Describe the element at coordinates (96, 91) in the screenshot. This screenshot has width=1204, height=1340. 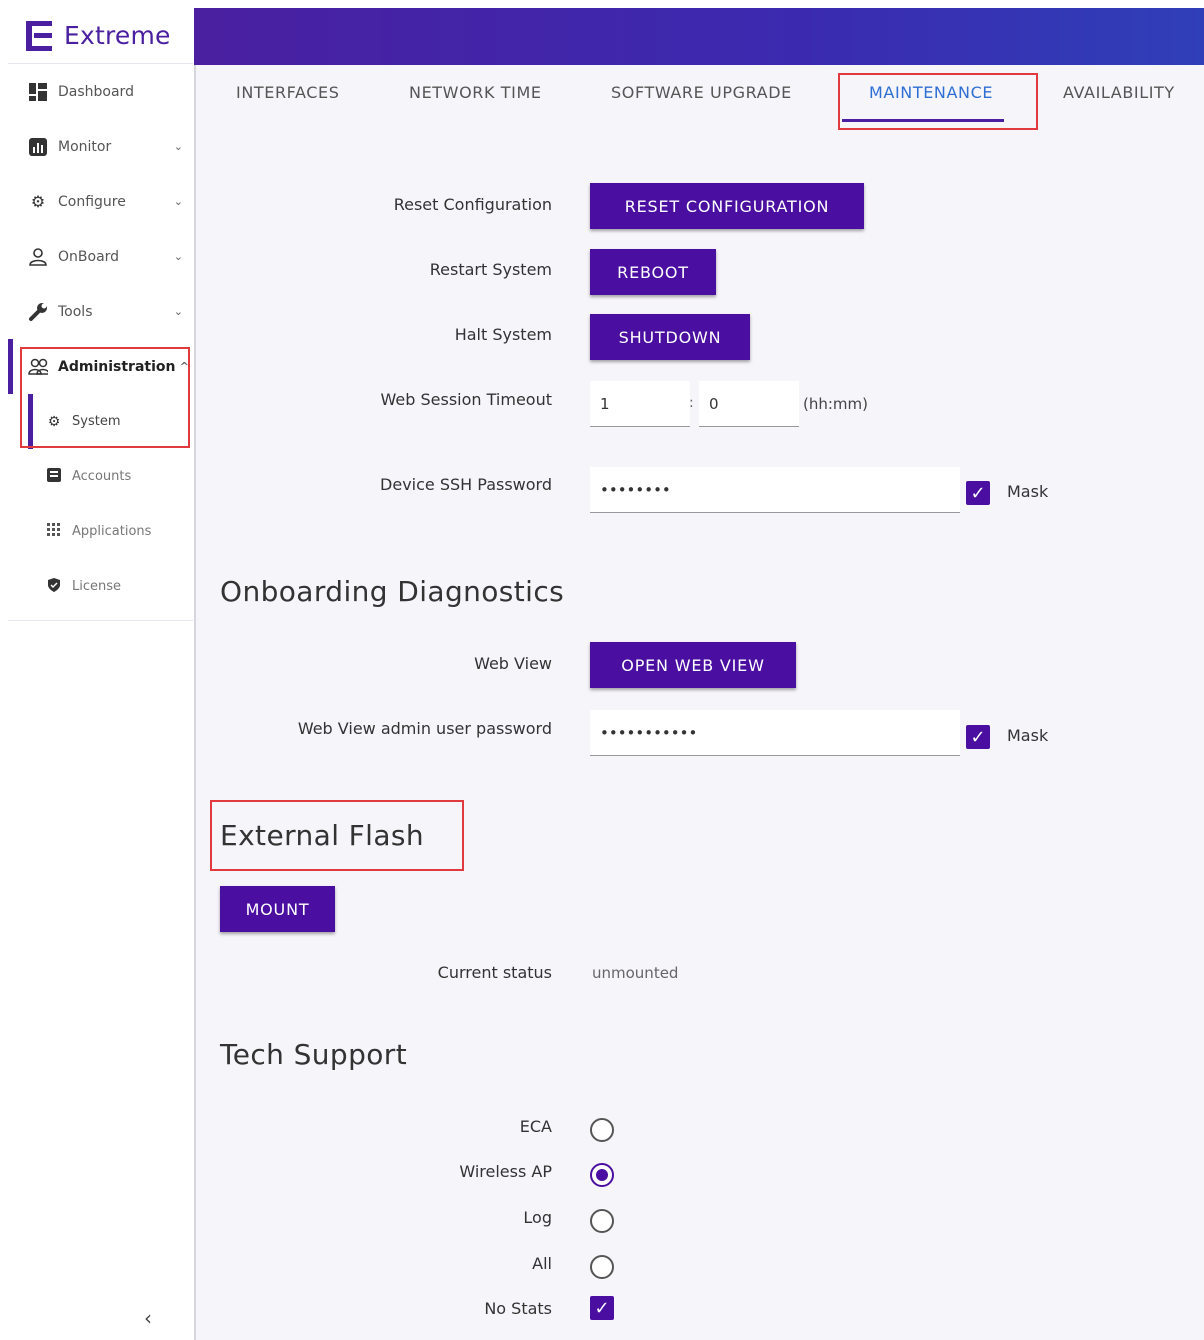
I see `sidebar-item-label: Dashboard` at that location.